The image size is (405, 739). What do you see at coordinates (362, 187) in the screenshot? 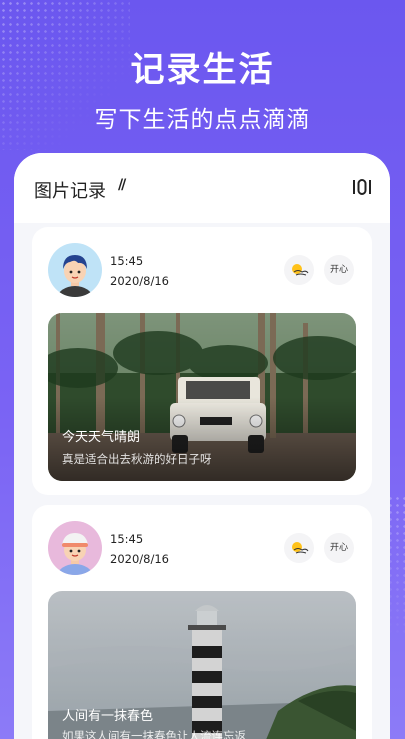
I see `list-toggle-icon` at bounding box center [362, 187].